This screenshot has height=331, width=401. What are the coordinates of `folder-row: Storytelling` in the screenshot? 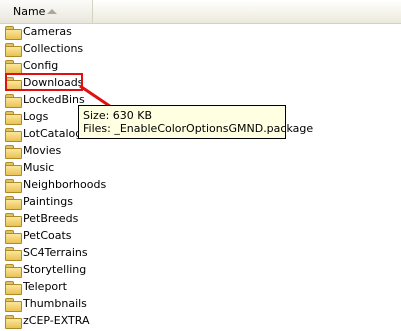 It's located at (200, 270).